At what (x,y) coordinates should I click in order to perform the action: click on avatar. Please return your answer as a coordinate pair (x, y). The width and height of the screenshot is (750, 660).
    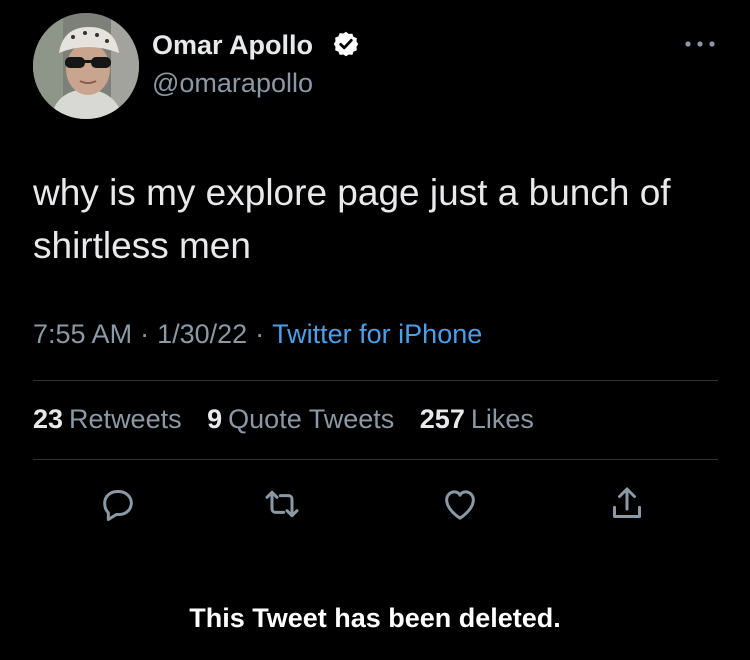
    Looking at the image, I should click on (86, 66).